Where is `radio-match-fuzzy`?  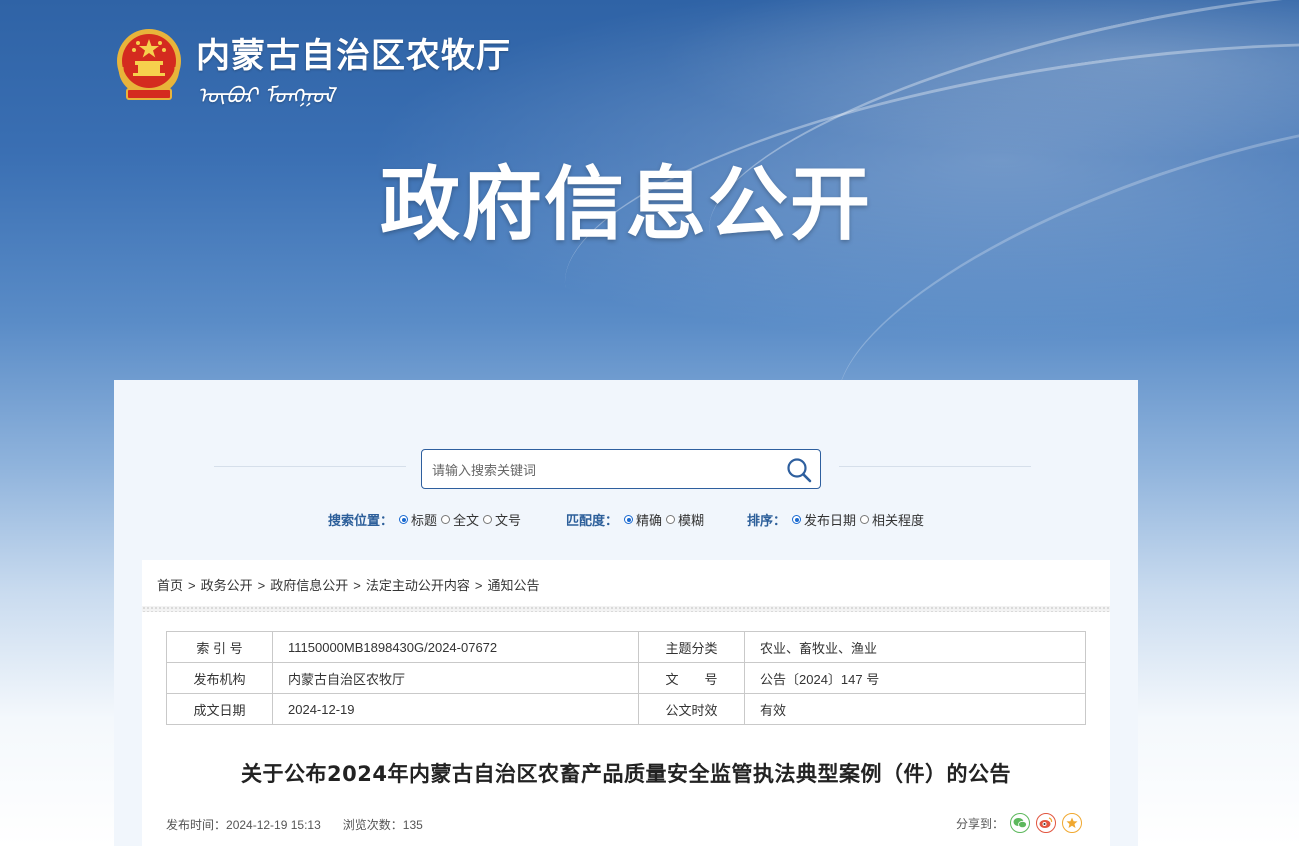
radio-match-fuzzy is located at coordinates (671, 519).